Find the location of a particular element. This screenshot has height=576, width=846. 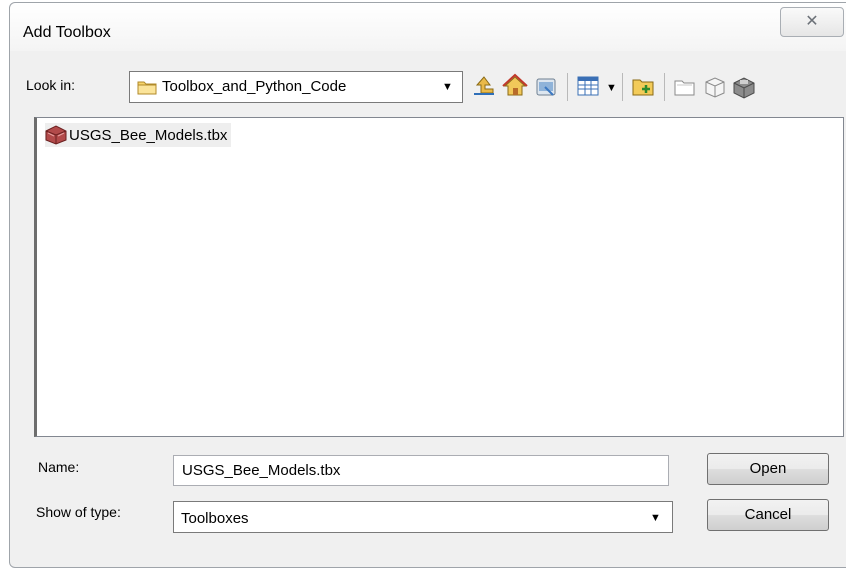

view-list-icon is located at coordinates (588, 86).